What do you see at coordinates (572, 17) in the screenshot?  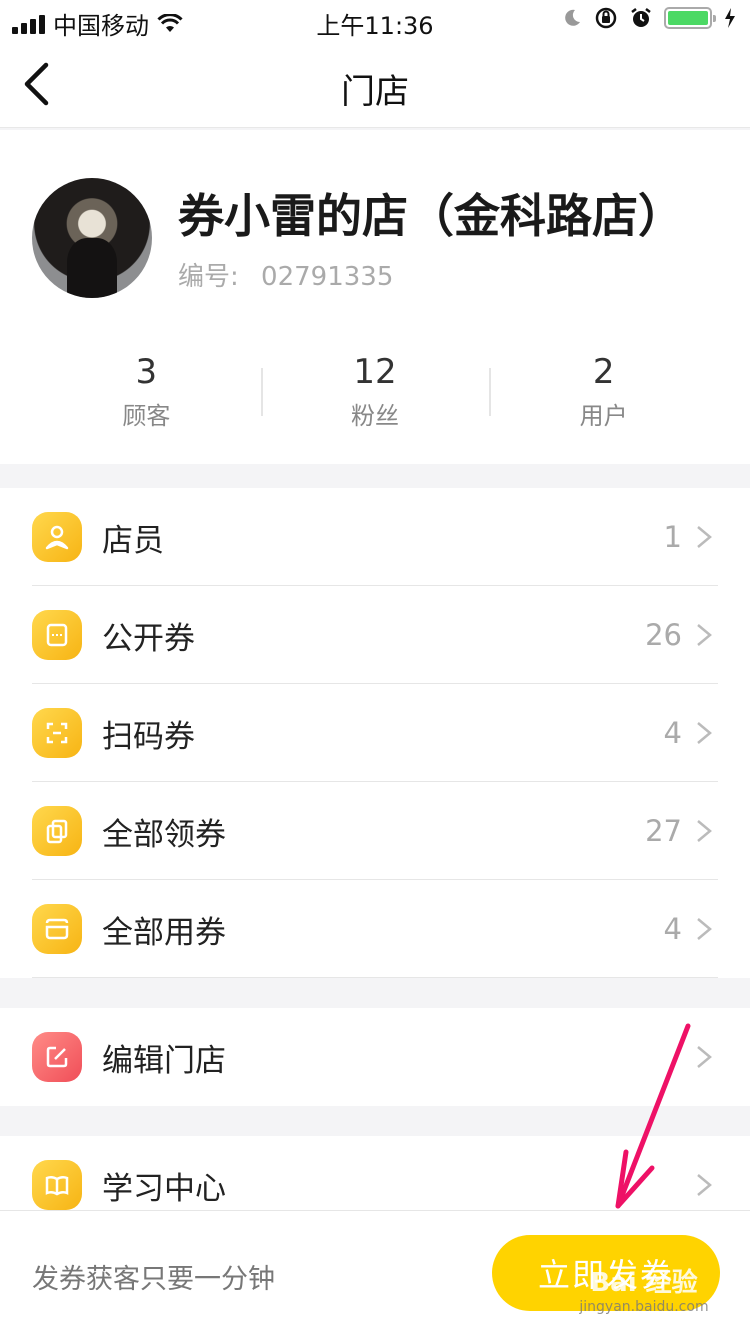 I see `moon-icon` at bounding box center [572, 17].